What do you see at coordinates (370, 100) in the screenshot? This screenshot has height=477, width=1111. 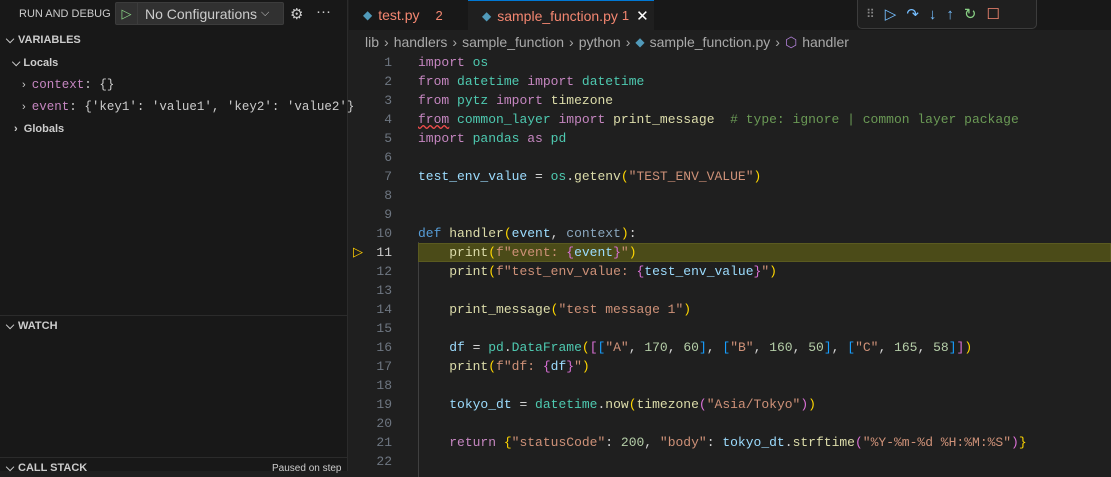 I see `line-number: 3` at bounding box center [370, 100].